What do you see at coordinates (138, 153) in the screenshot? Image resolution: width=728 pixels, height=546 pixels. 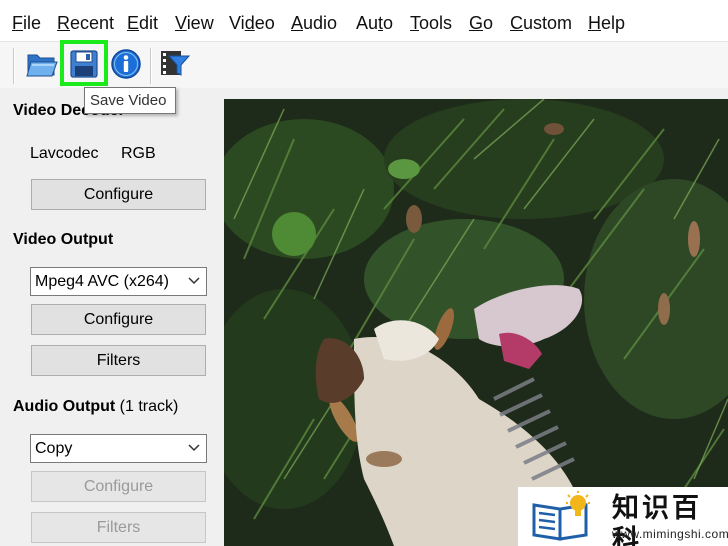 I see `decoder-format-label: RGB` at bounding box center [138, 153].